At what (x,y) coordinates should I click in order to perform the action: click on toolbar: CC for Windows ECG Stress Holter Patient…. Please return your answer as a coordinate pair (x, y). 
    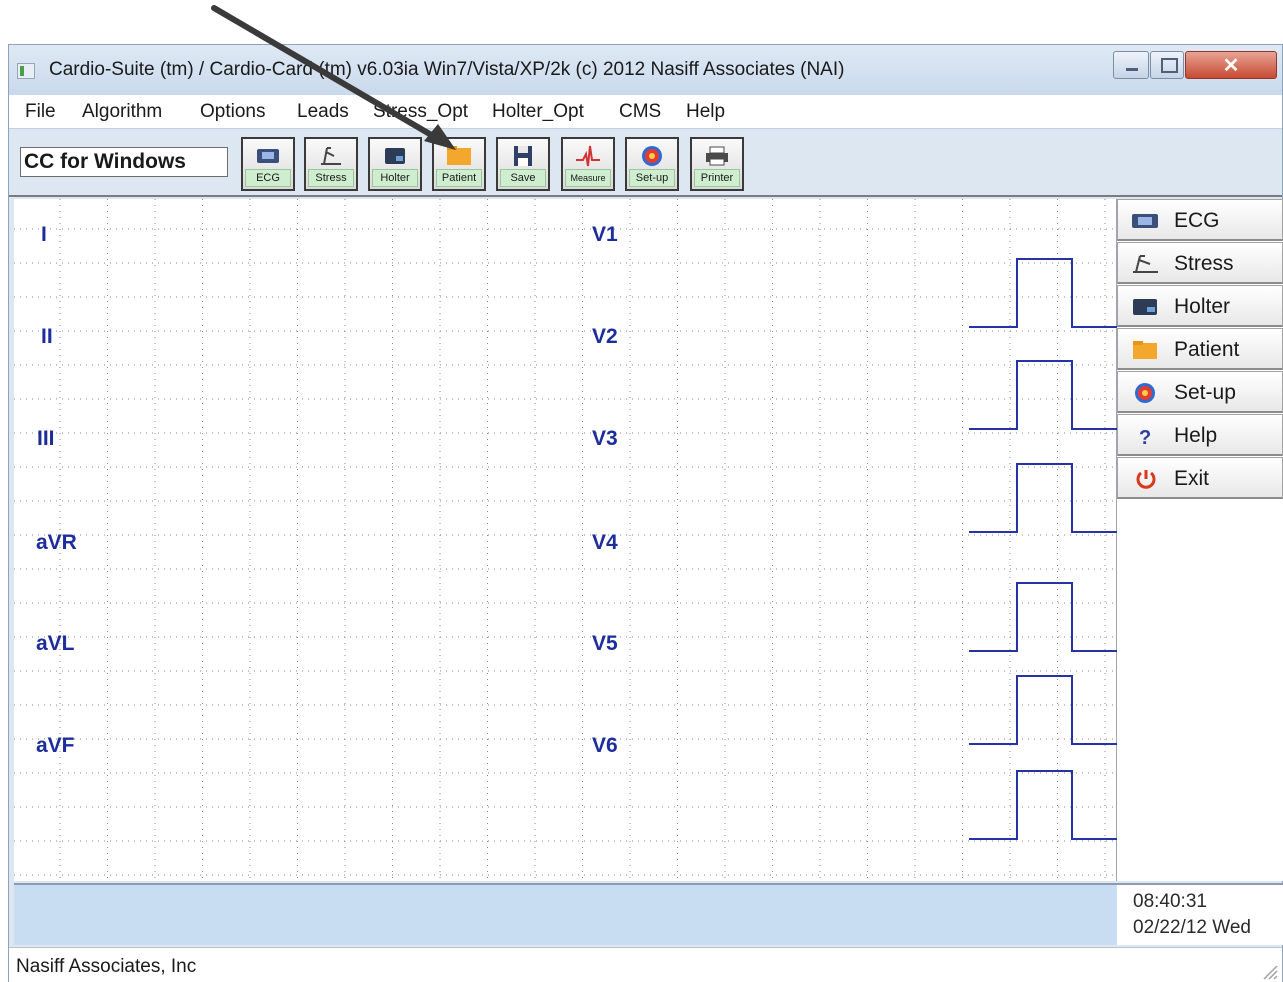
    Looking at the image, I should click on (645, 164).